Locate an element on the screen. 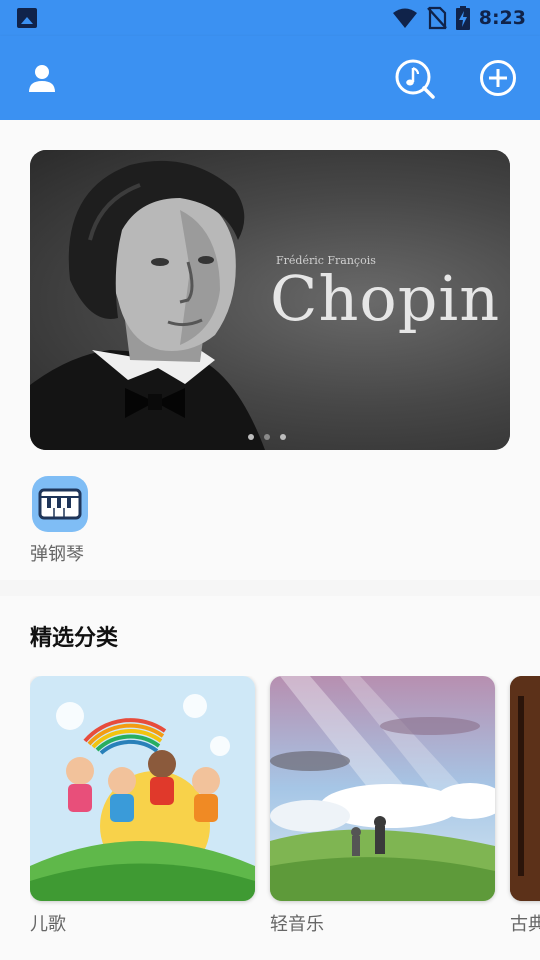 The image size is (540, 960). page-indicator is located at coordinates (267, 437).